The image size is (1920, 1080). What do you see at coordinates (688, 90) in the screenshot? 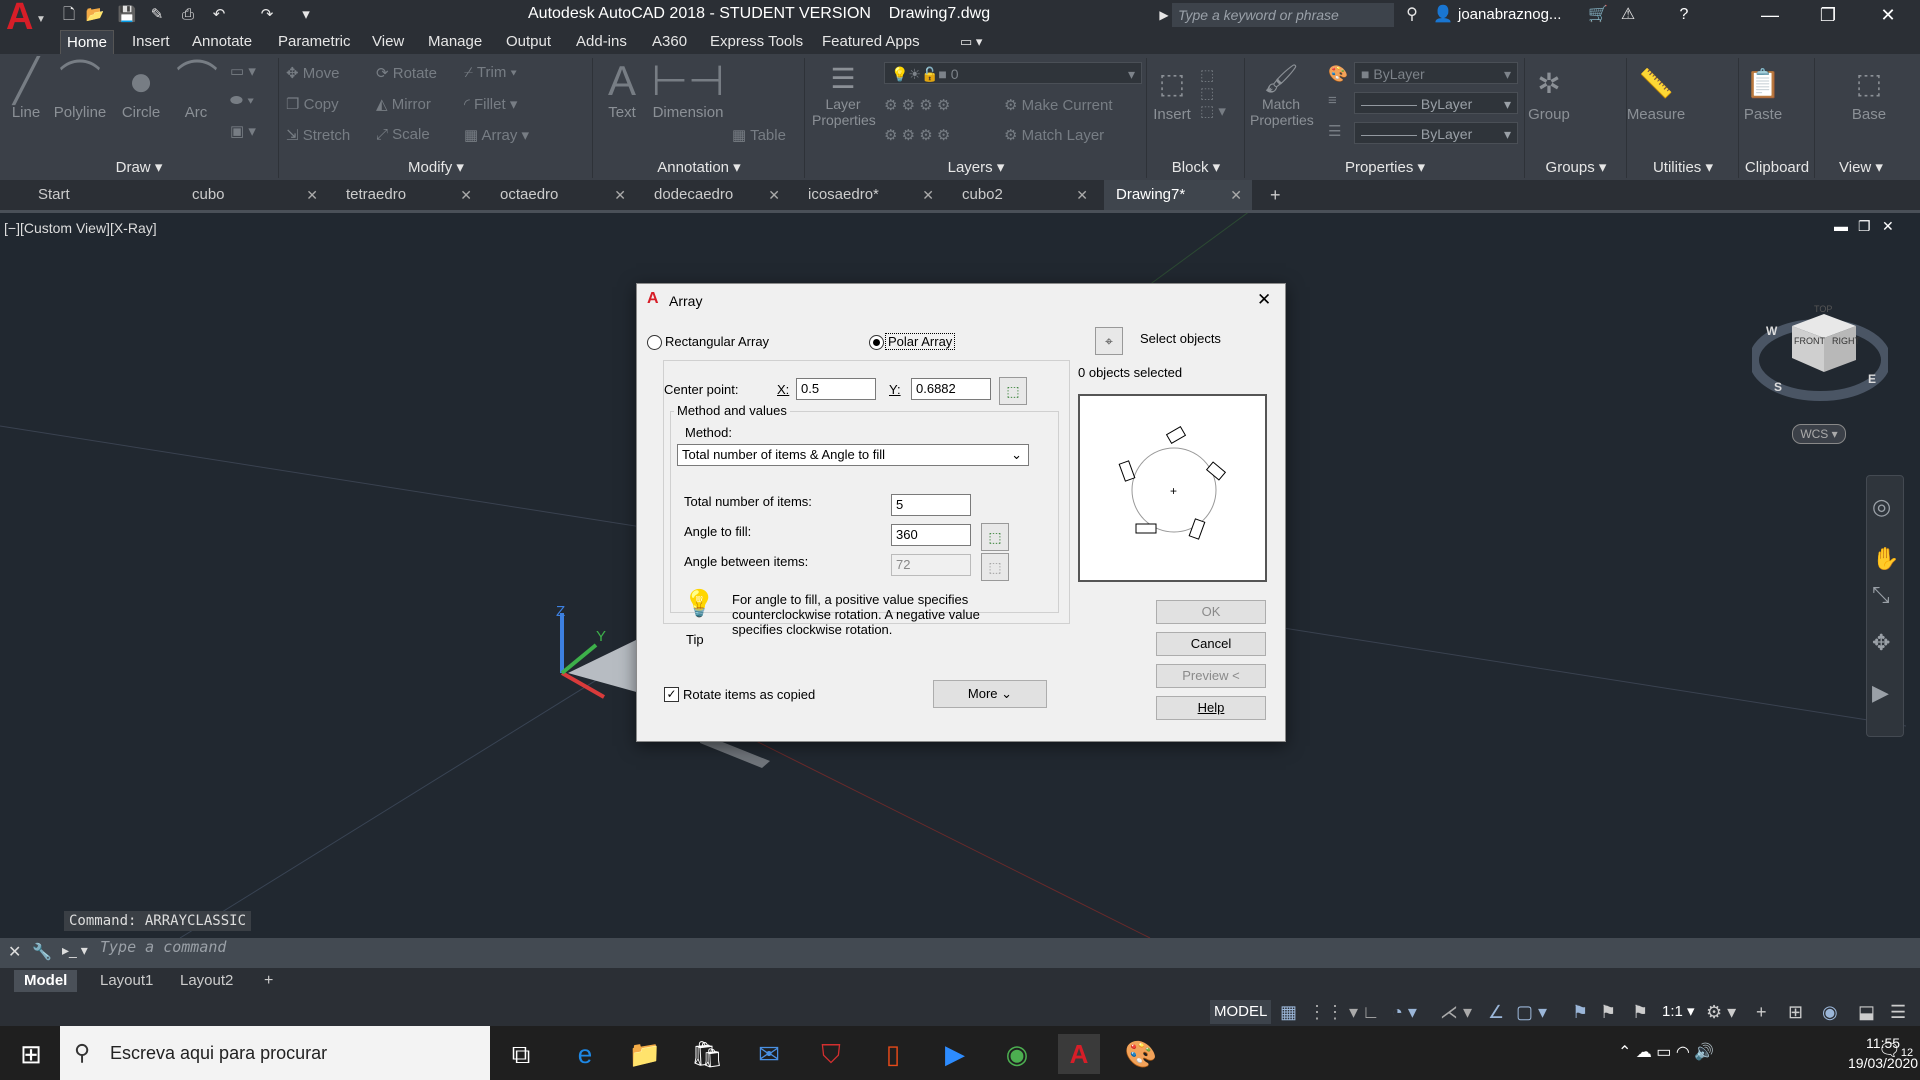
I see `dimension-button: ⊢⊣ Dimension` at bounding box center [688, 90].